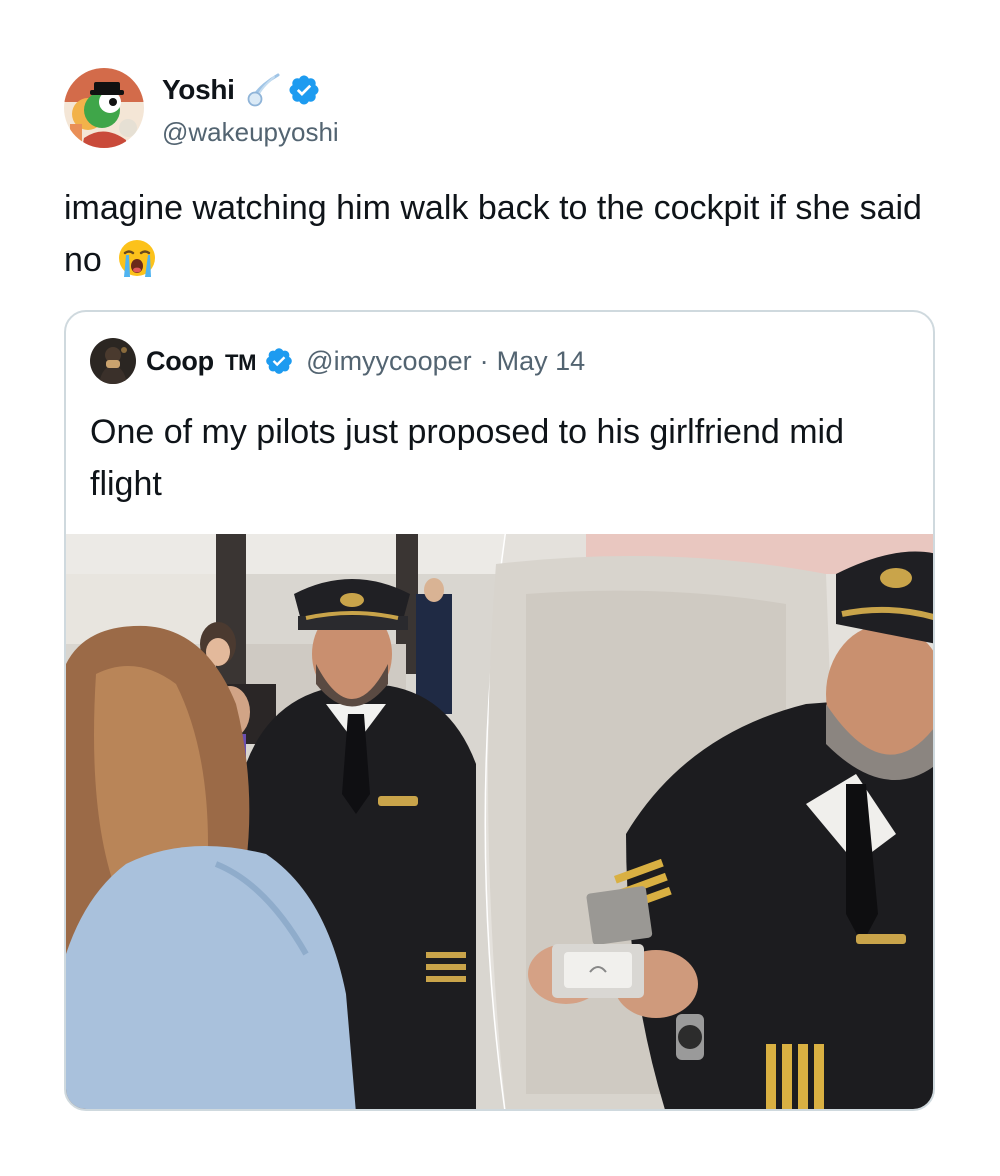 The image size is (1000, 1176). What do you see at coordinates (388, 361) in the screenshot?
I see `quoted-author-handle: @imyycooper` at bounding box center [388, 361].